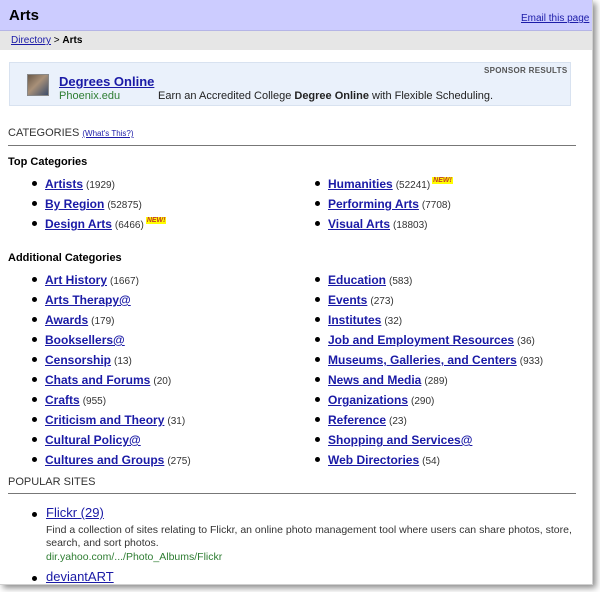 This screenshot has height=592, width=600. What do you see at coordinates (92, 512) in the screenshot?
I see `popular-site-count: (29)` at bounding box center [92, 512].